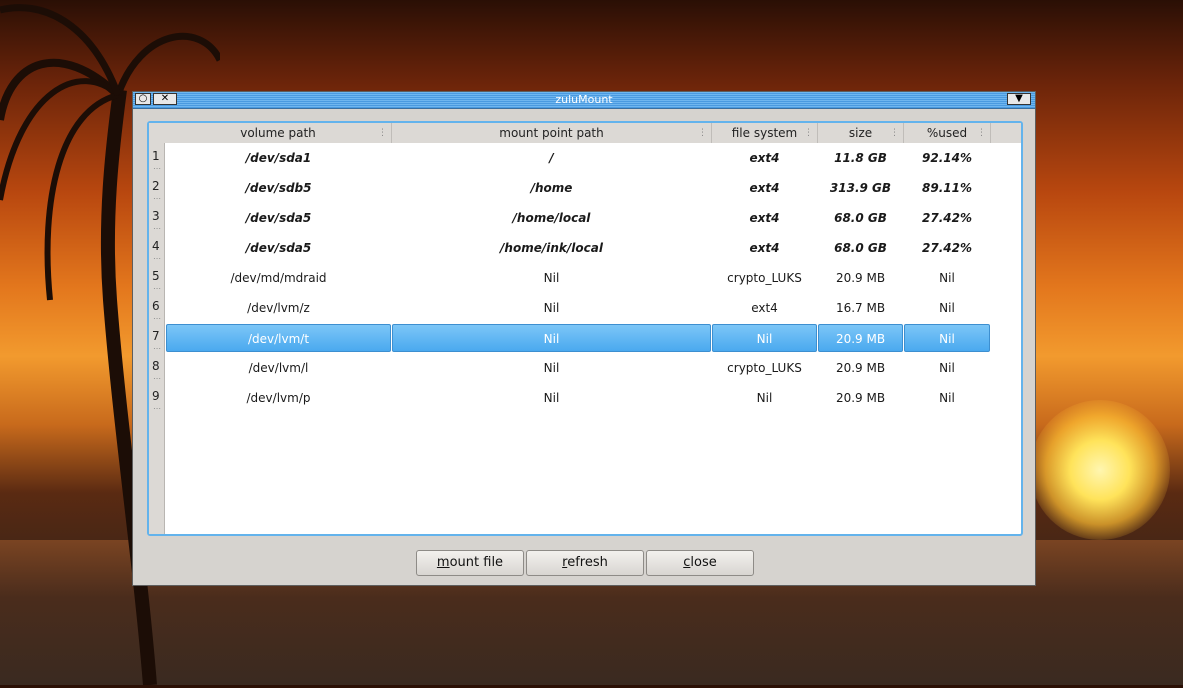 The height and width of the screenshot is (688, 1183). I want to click on row-number: 8, so click(156, 366).